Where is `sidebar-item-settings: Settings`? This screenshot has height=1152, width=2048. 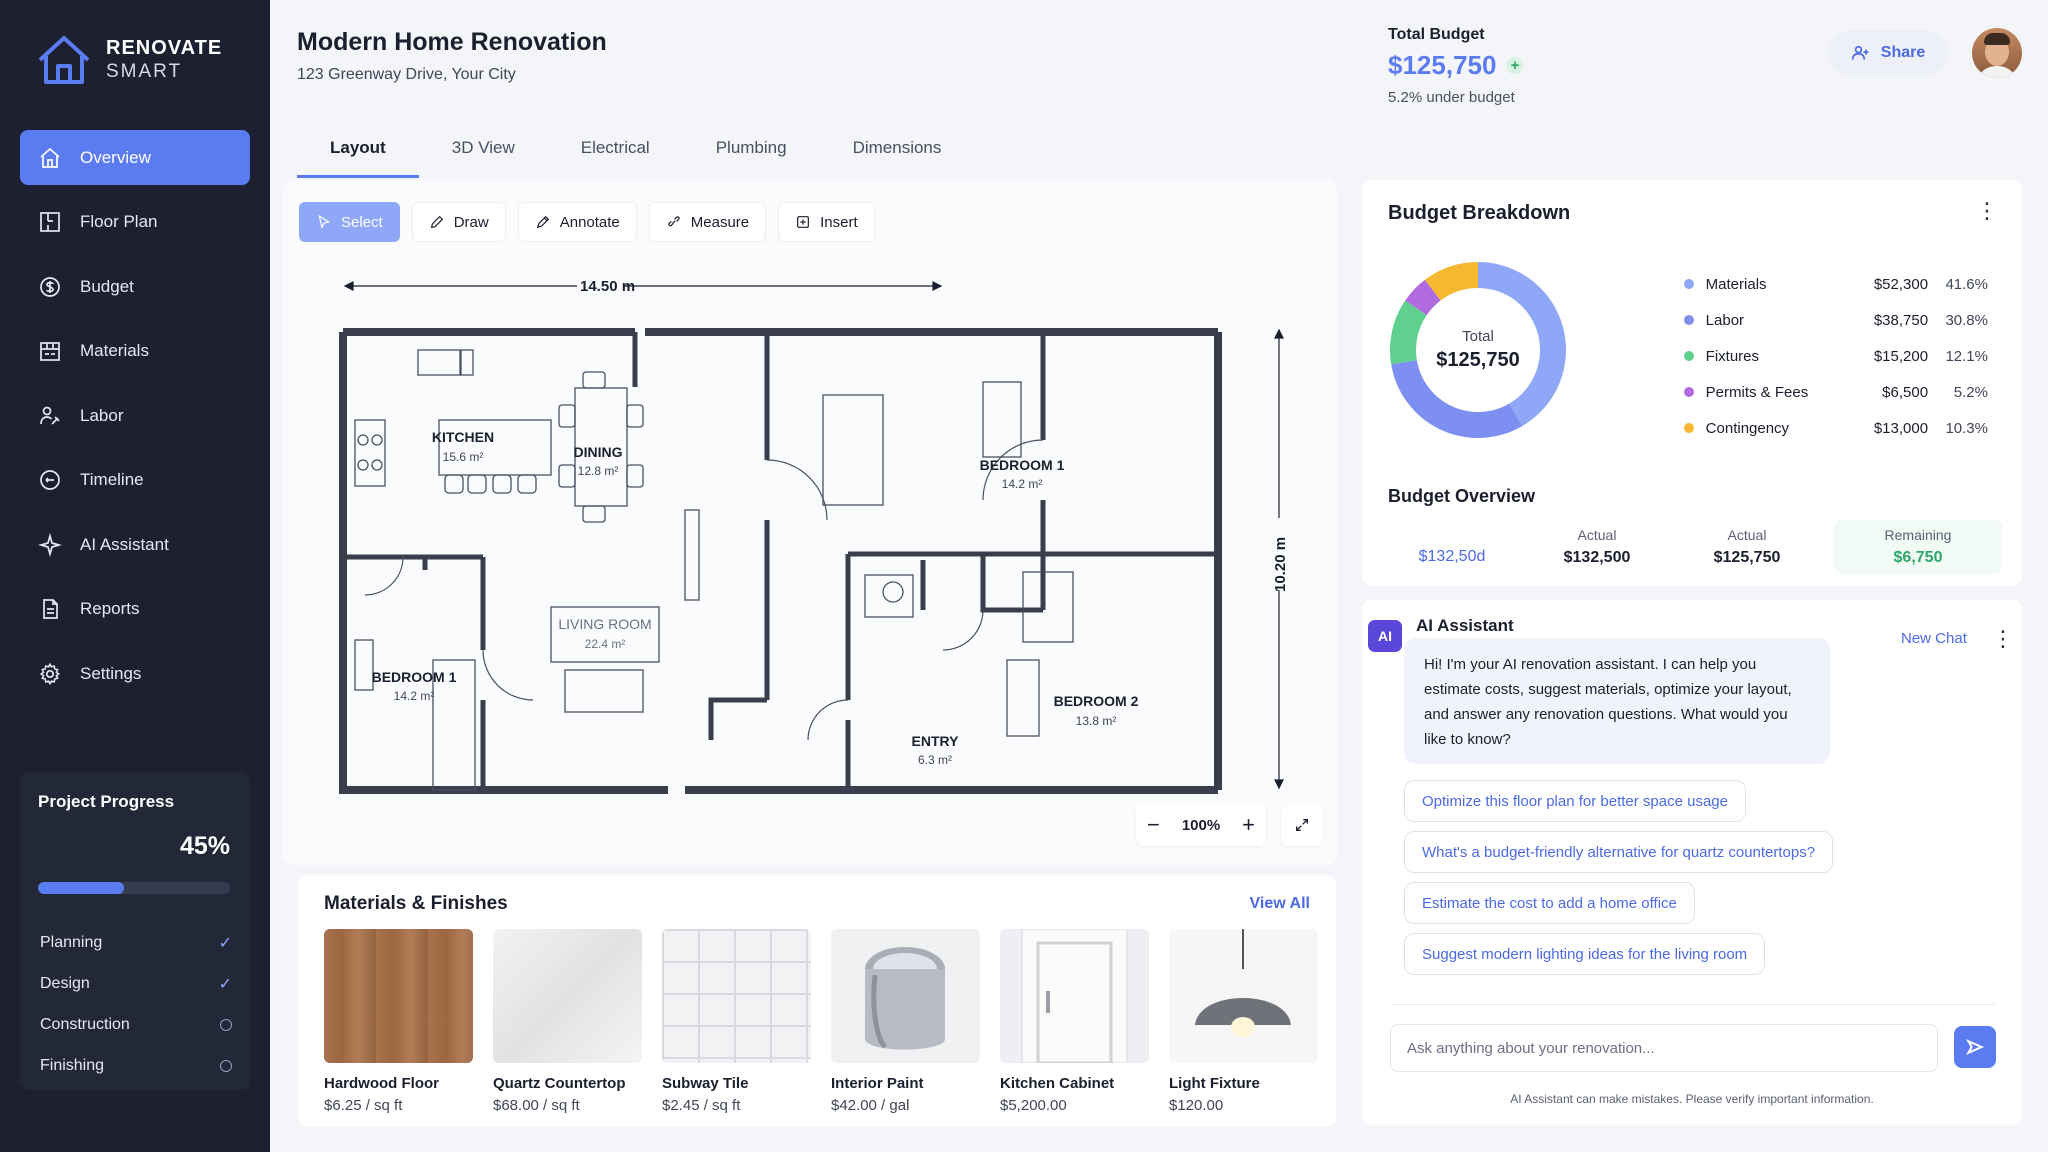 sidebar-item-settings: Settings is located at coordinates (135, 673).